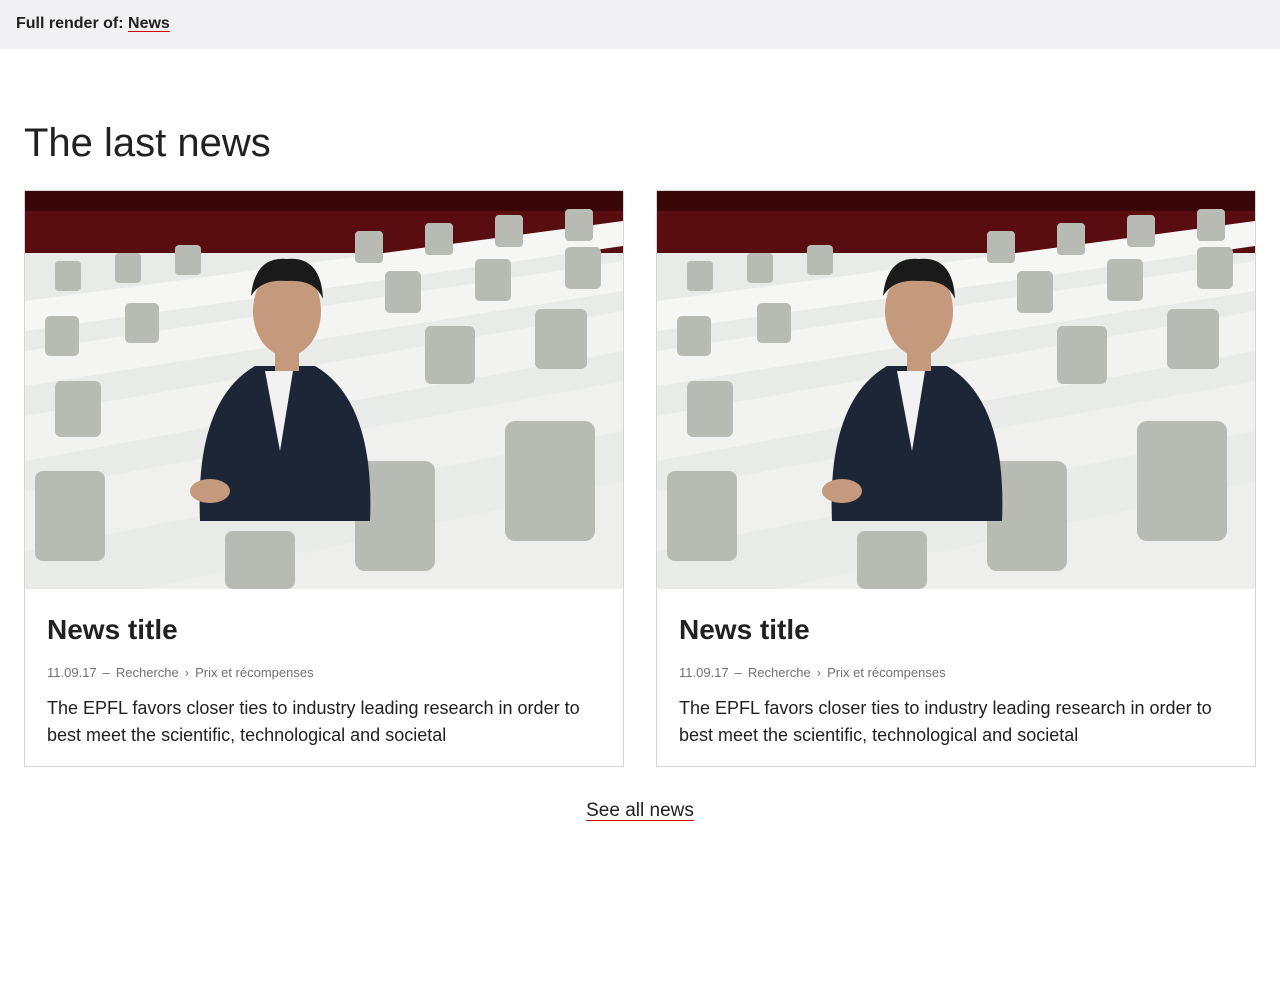 Image resolution: width=1280 pixels, height=990 pixels. I want to click on section-title: The last news, so click(147, 143).